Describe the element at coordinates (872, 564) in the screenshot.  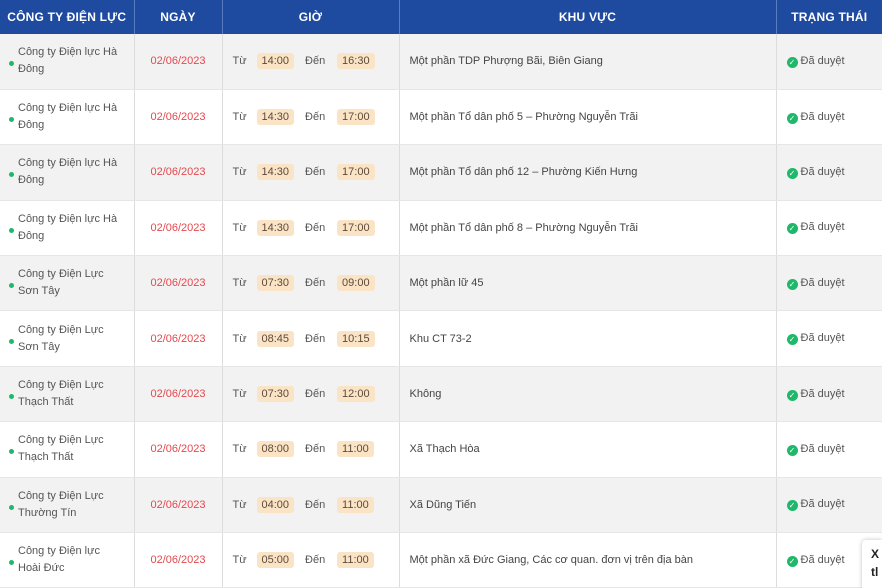
I see `side-floating-tab: X tl` at that location.